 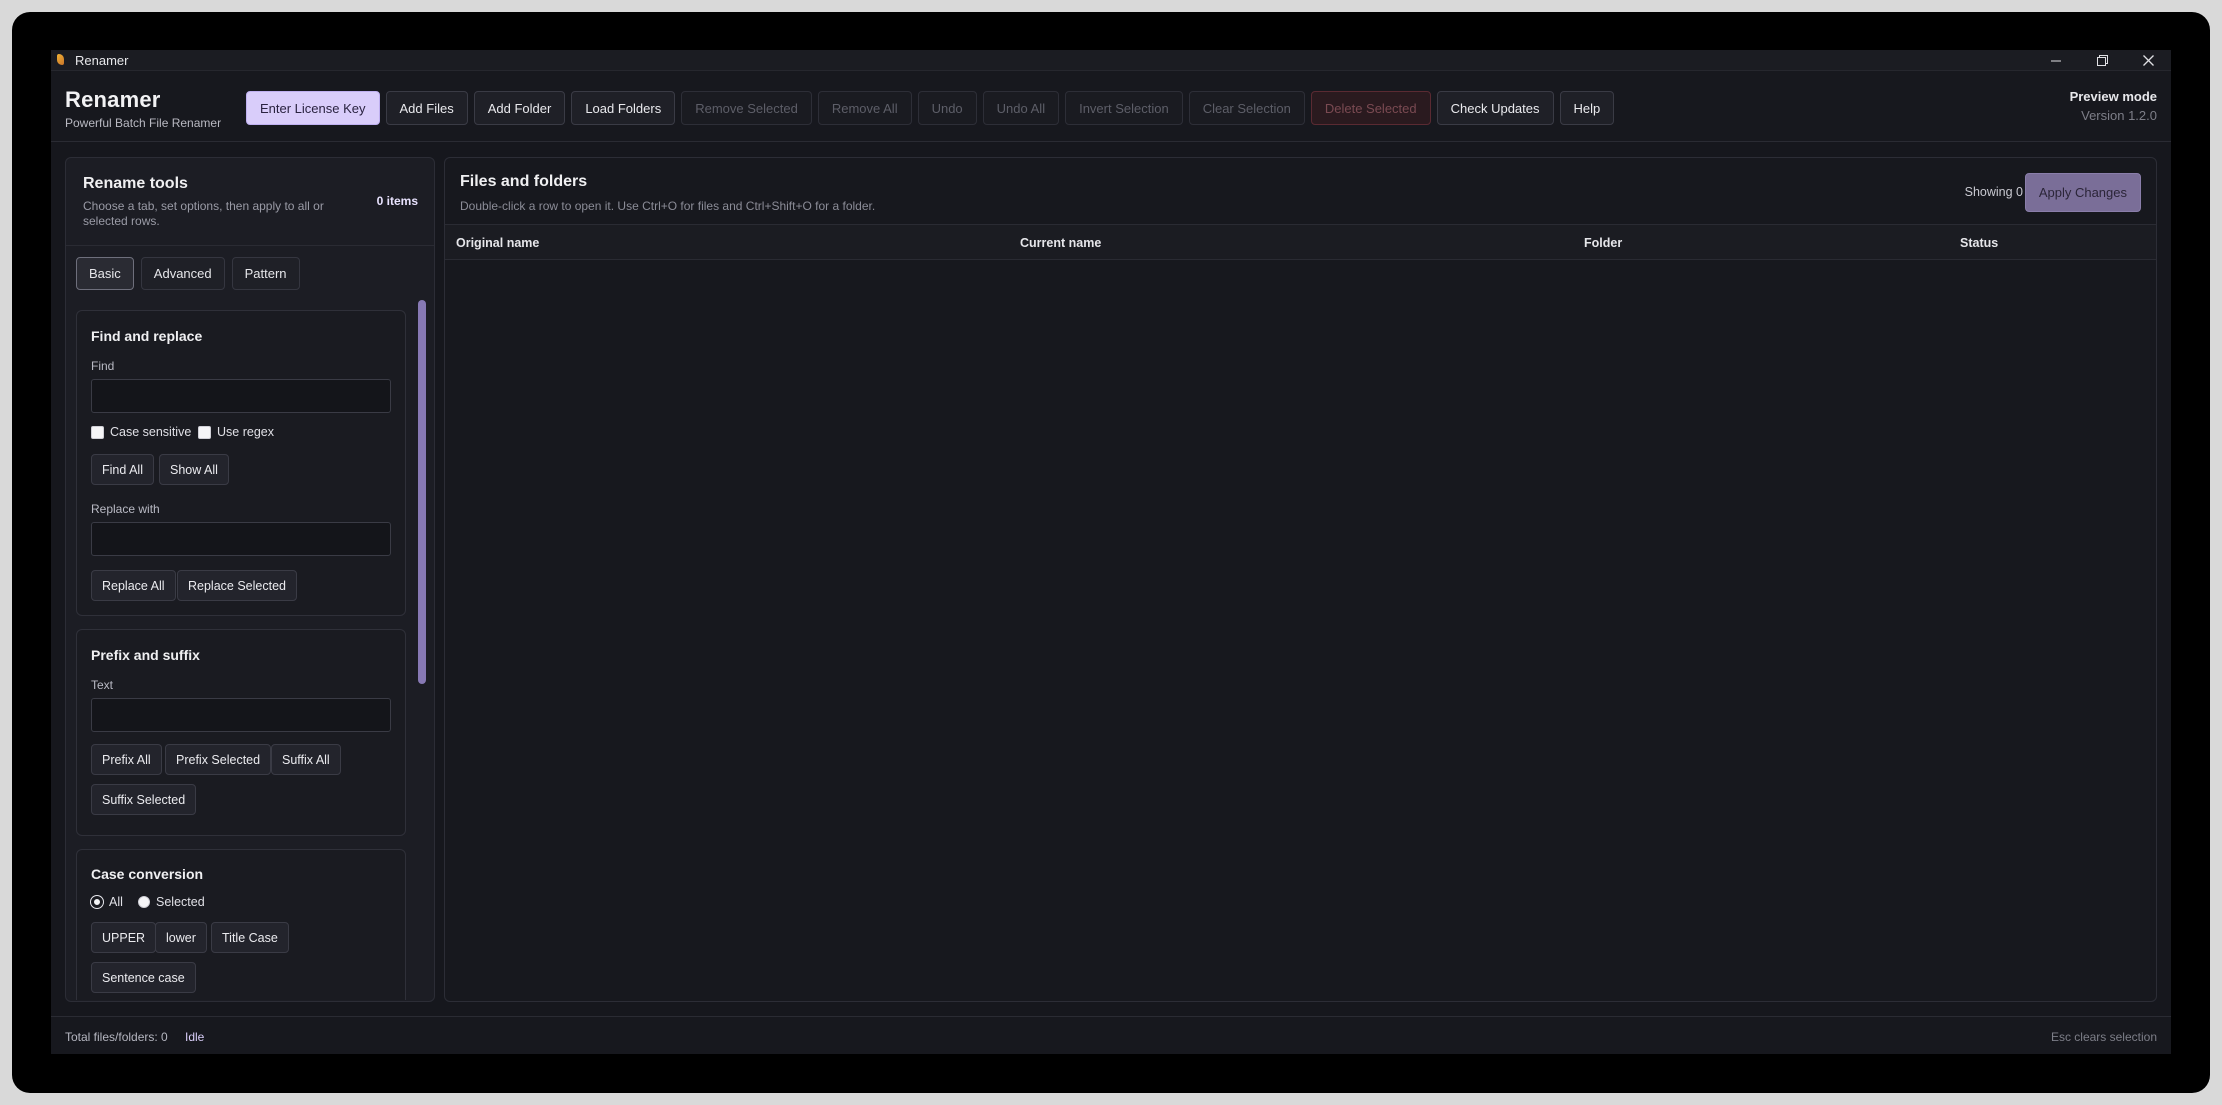 I want to click on close-icon, so click(x=2148, y=60).